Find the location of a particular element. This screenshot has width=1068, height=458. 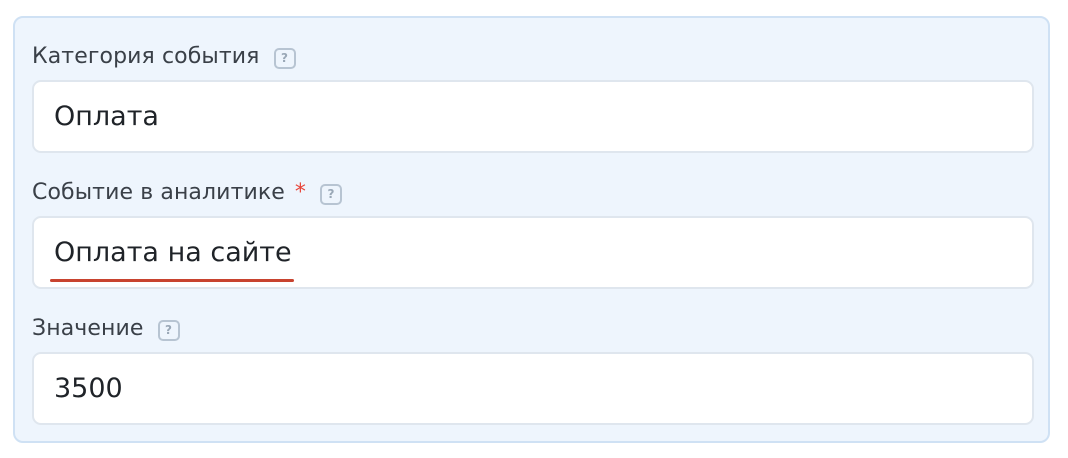

event-label-row: Событие в аналитике * ? is located at coordinates (187, 192).